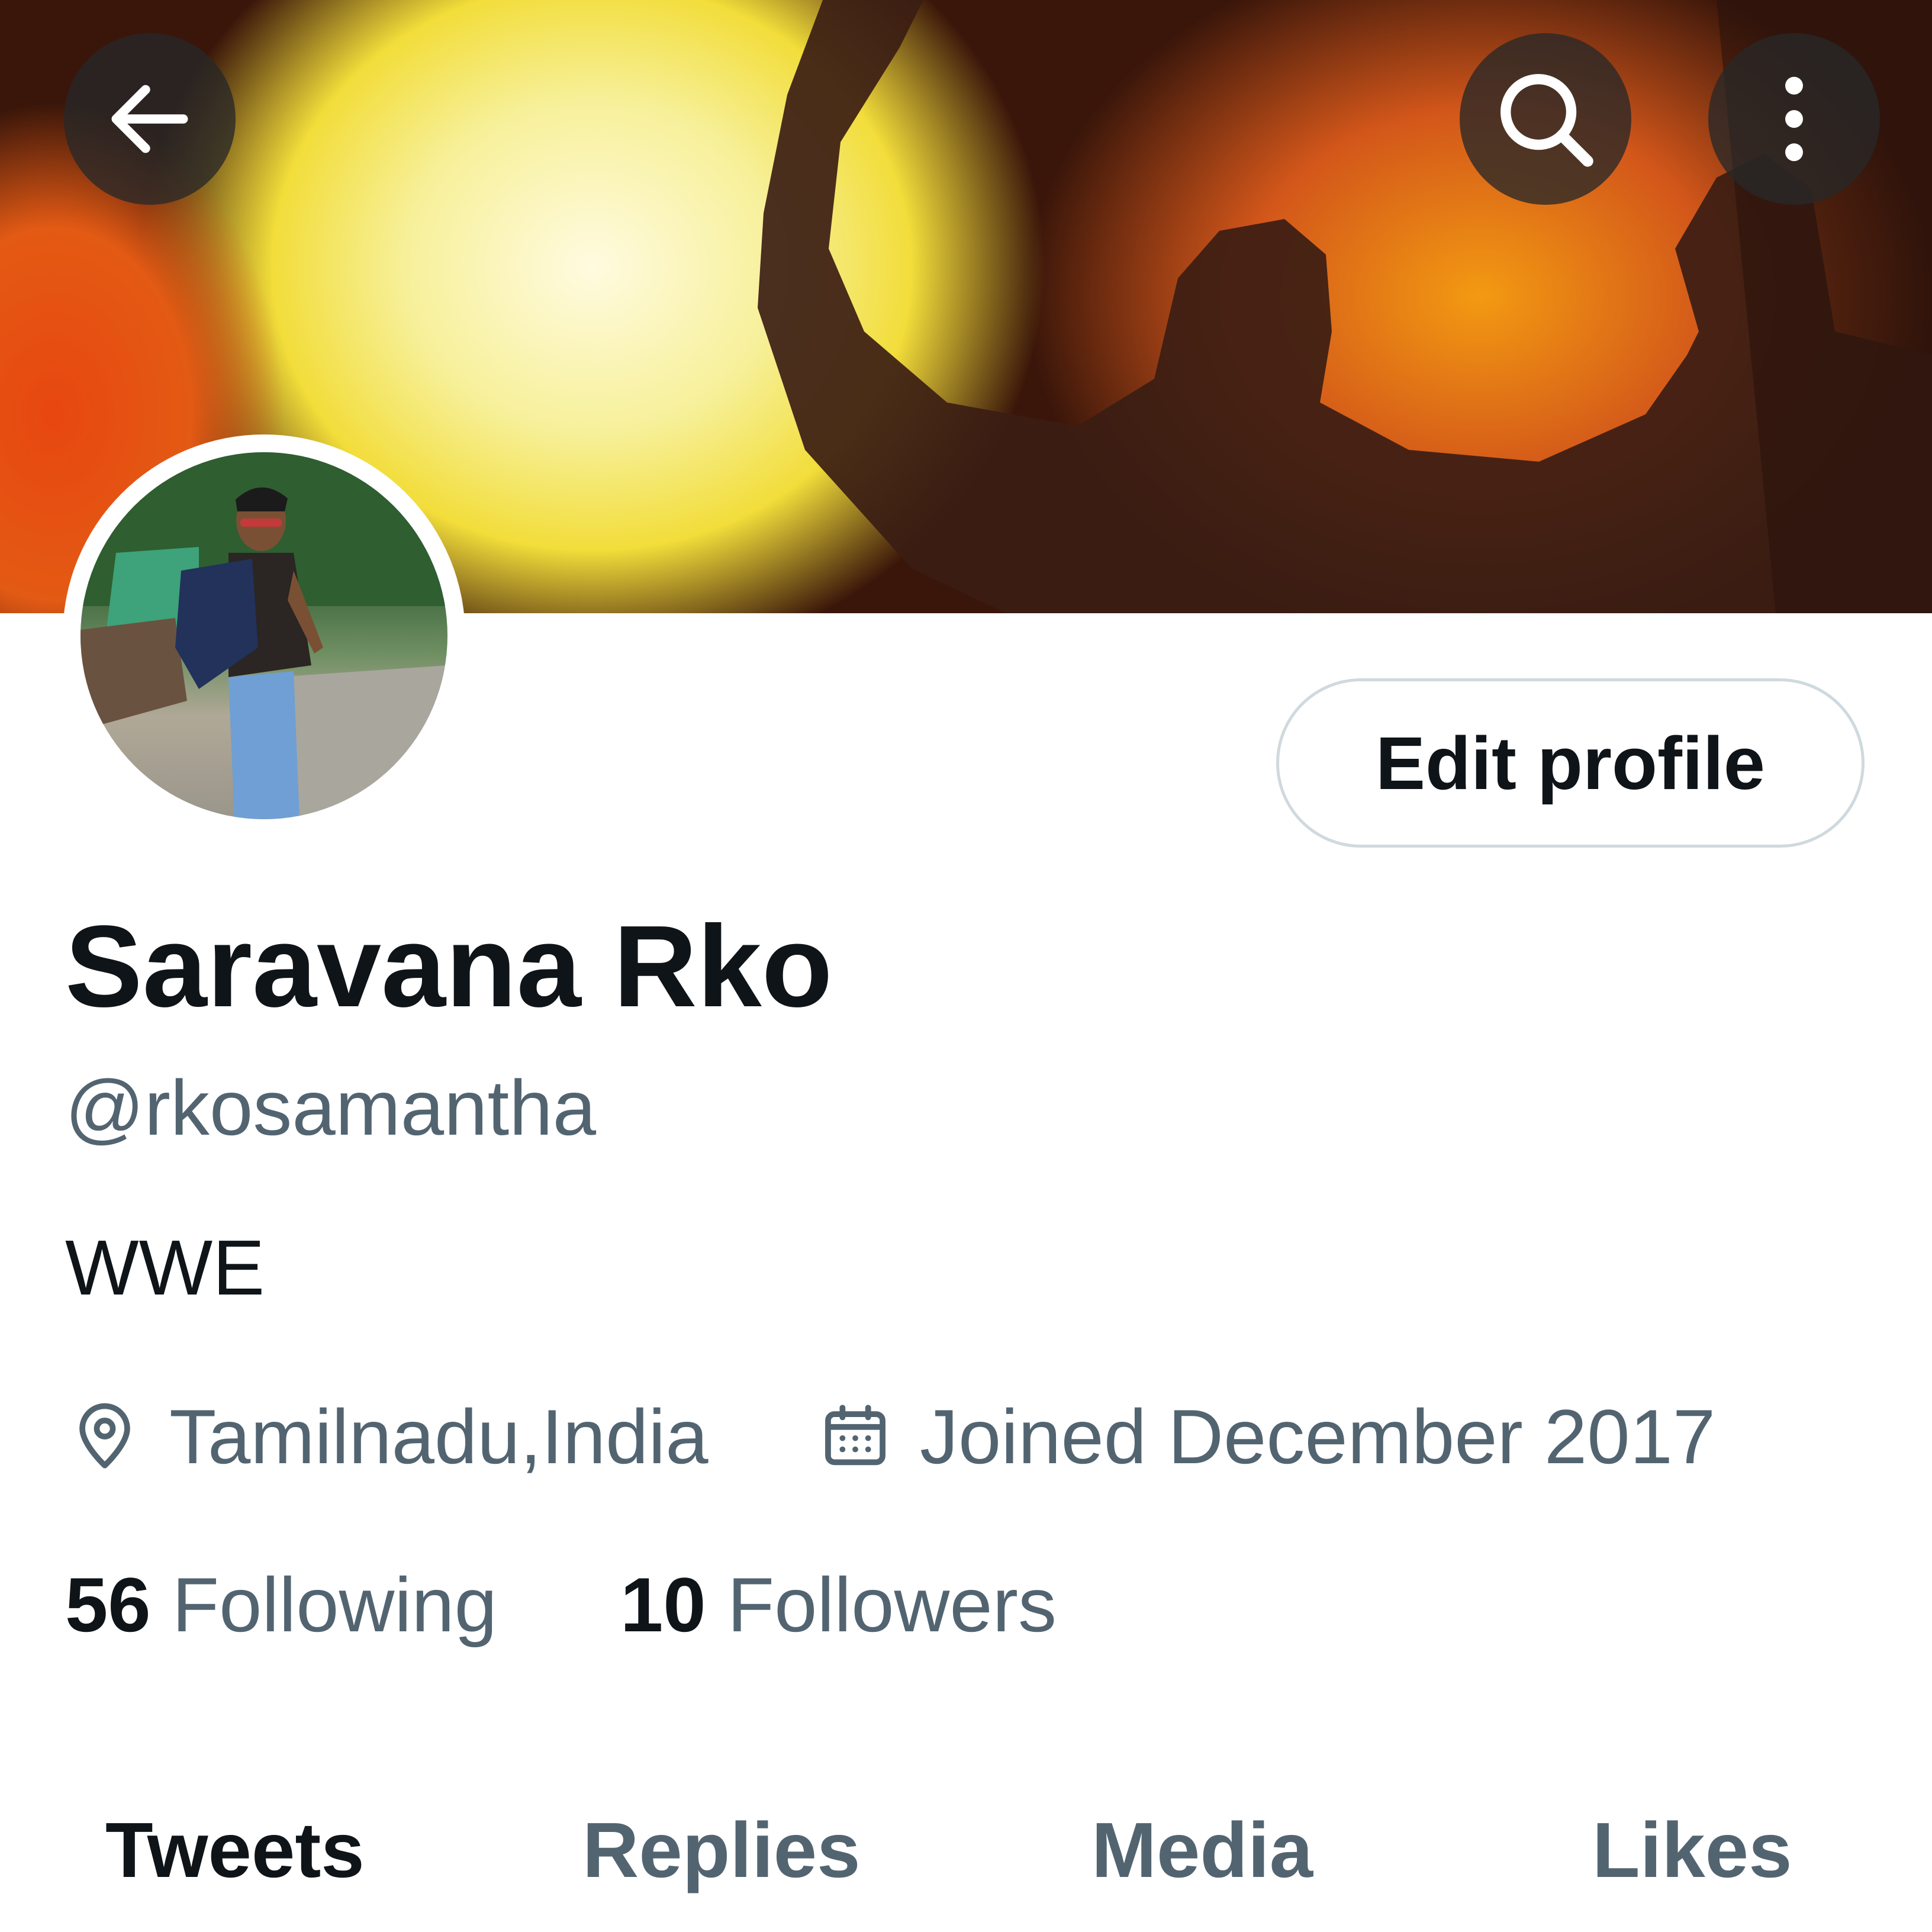 The height and width of the screenshot is (1932, 1932). I want to click on following-link: 56 Following, so click(281, 1605).